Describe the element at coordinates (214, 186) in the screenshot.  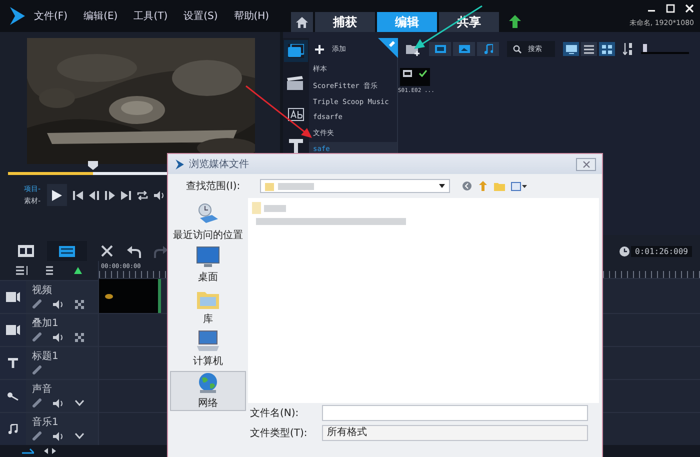
I see `look-in-label: 查找范围(I):` at that location.